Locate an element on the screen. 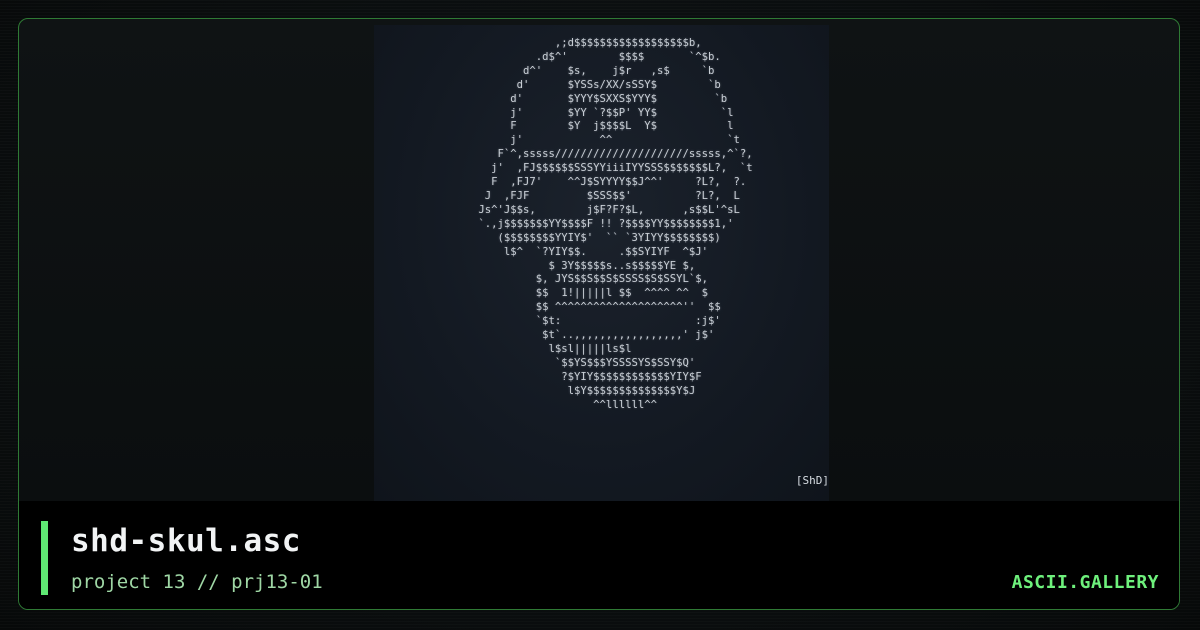 This screenshot has height=630, width=1200. project-subtitle: project 13 // prj13-01 is located at coordinates (197, 582).